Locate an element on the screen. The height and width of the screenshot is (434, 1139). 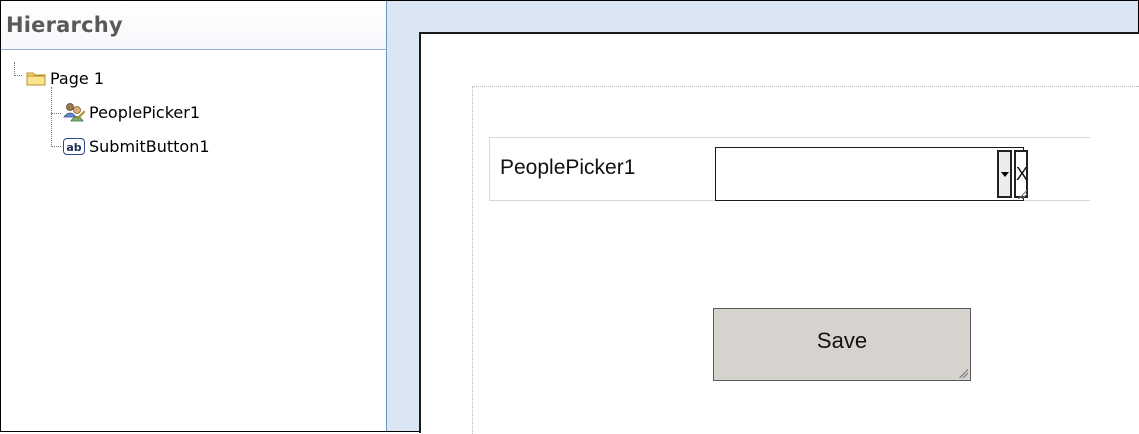
people-picker-input: X is located at coordinates (871, 174).